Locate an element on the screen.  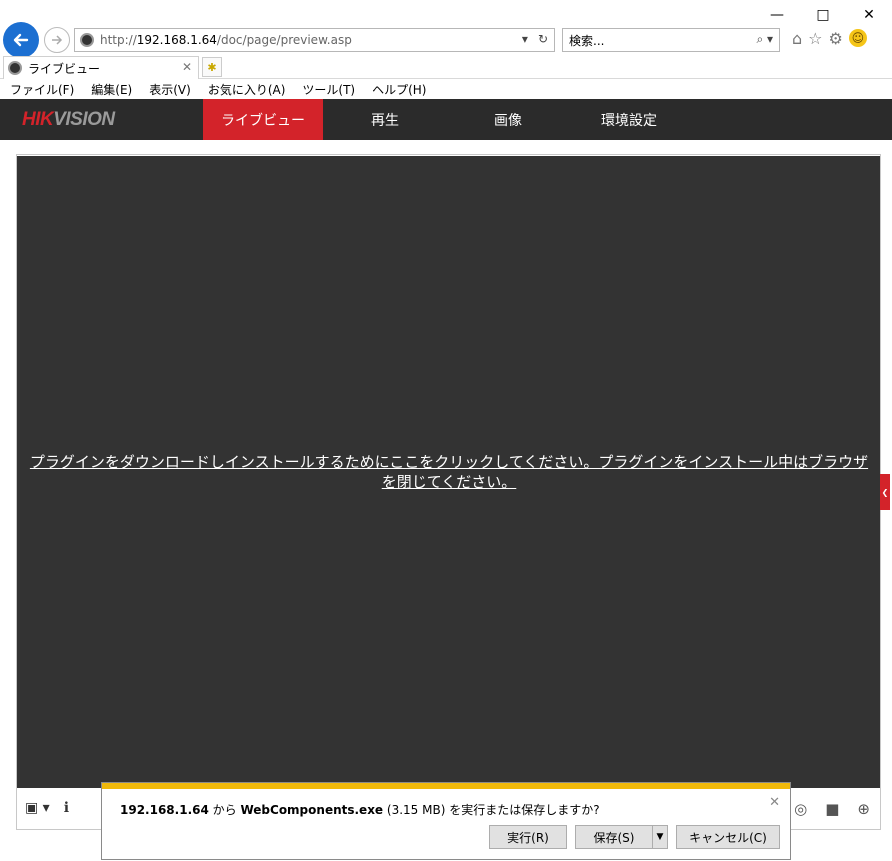
search-icon: ⌕ ▾ is located at coordinates (764, 39).